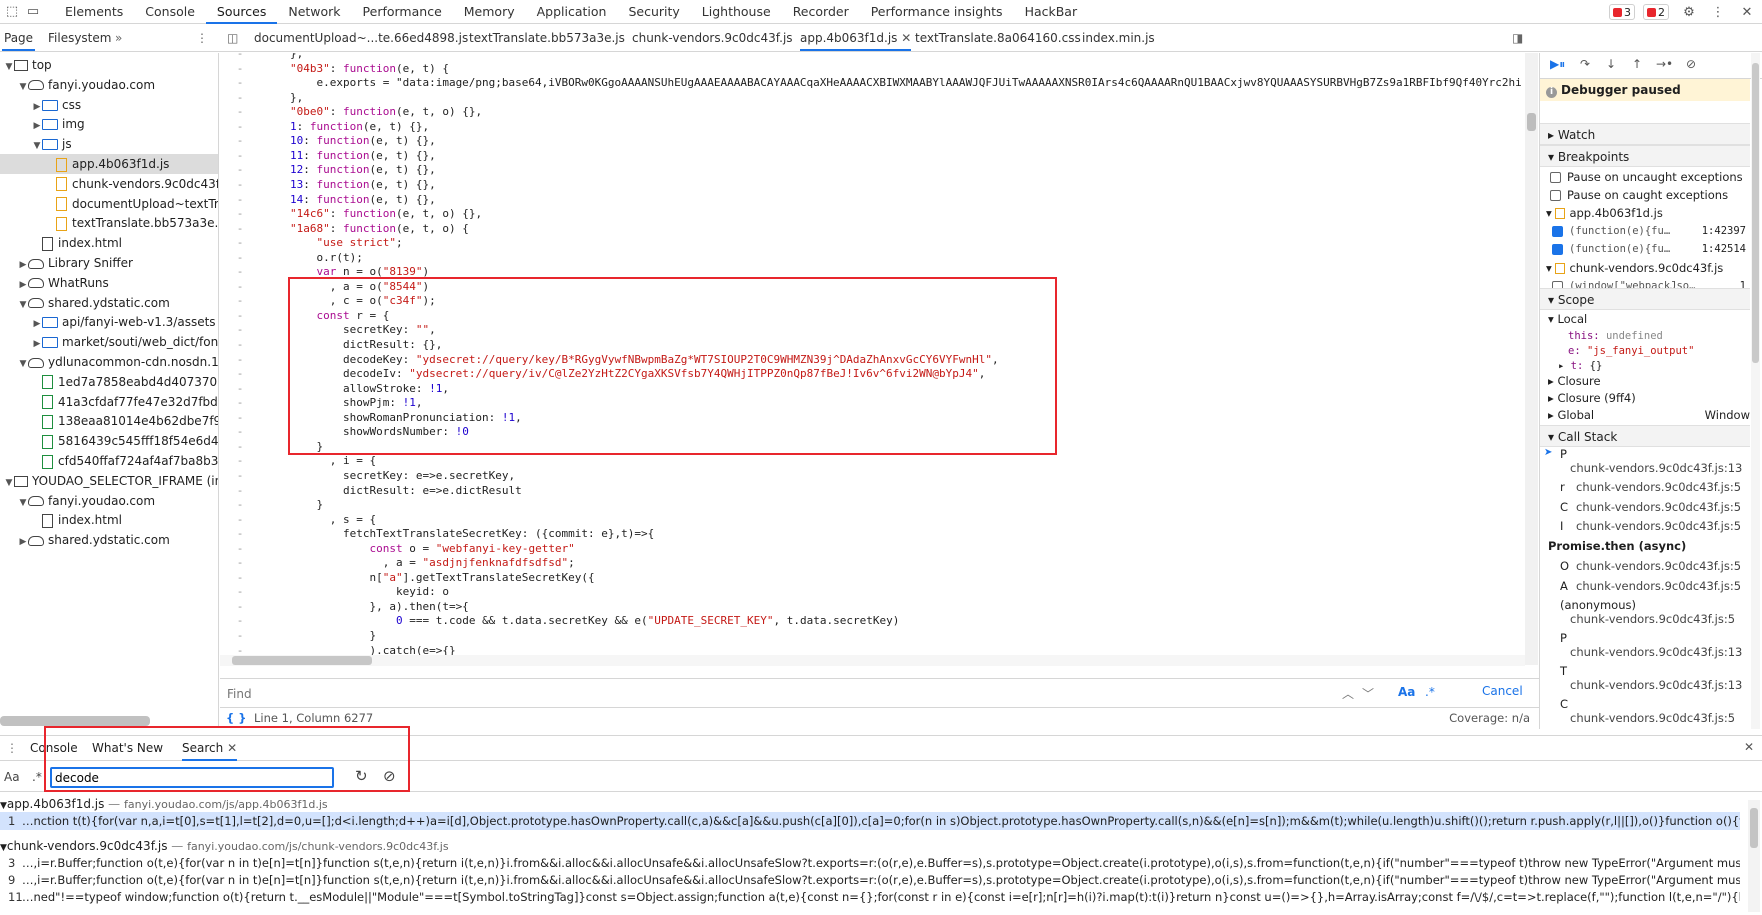 This screenshot has height=915, width=1762. I want to click on search-regex-button: .*, so click(37, 777).